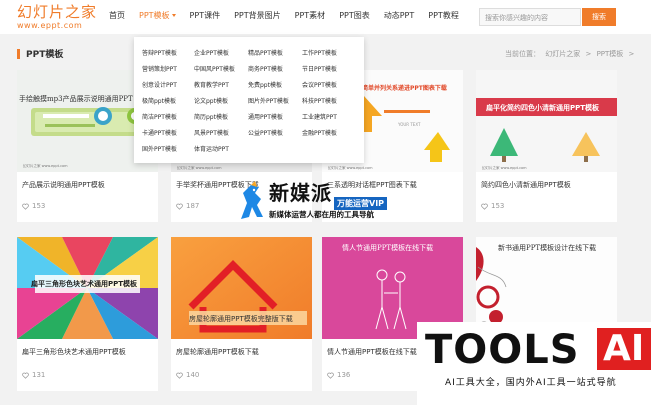 The width and height of the screenshot is (651, 405). What do you see at coordinates (211, 116) in the screenshot?
I see `dropdown-item: 简历ppt模板` at bounding box center [211, 116].